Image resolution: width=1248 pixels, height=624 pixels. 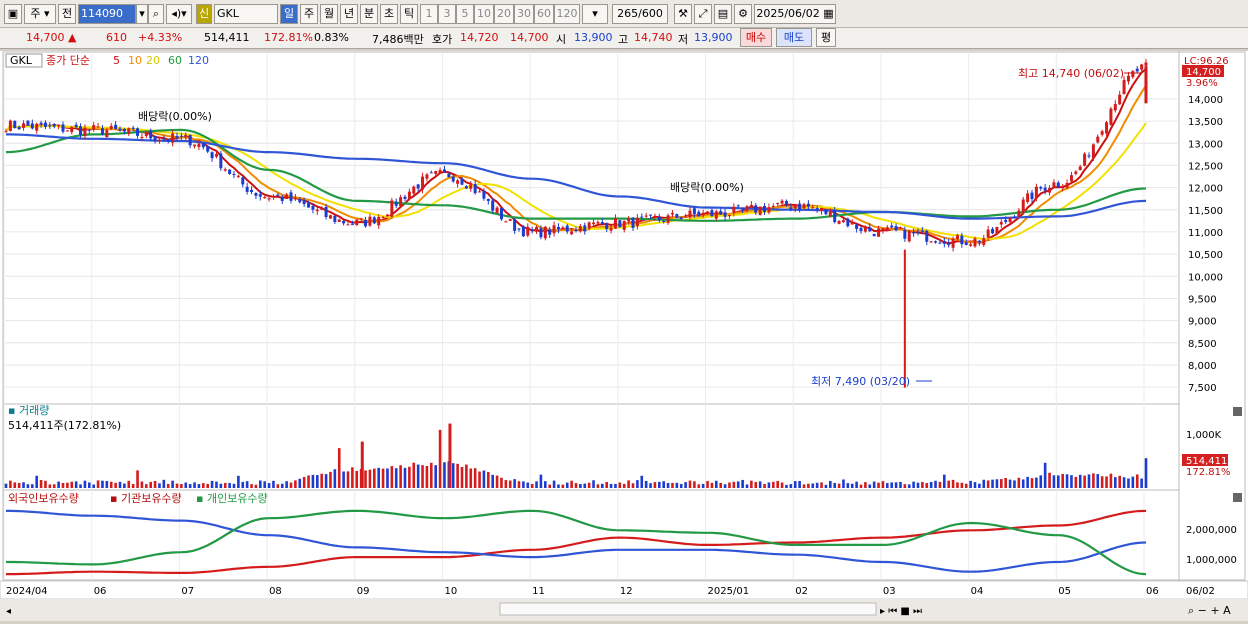 I want to click on price-tick-label: 11,500, so click(x=1205, y=211).